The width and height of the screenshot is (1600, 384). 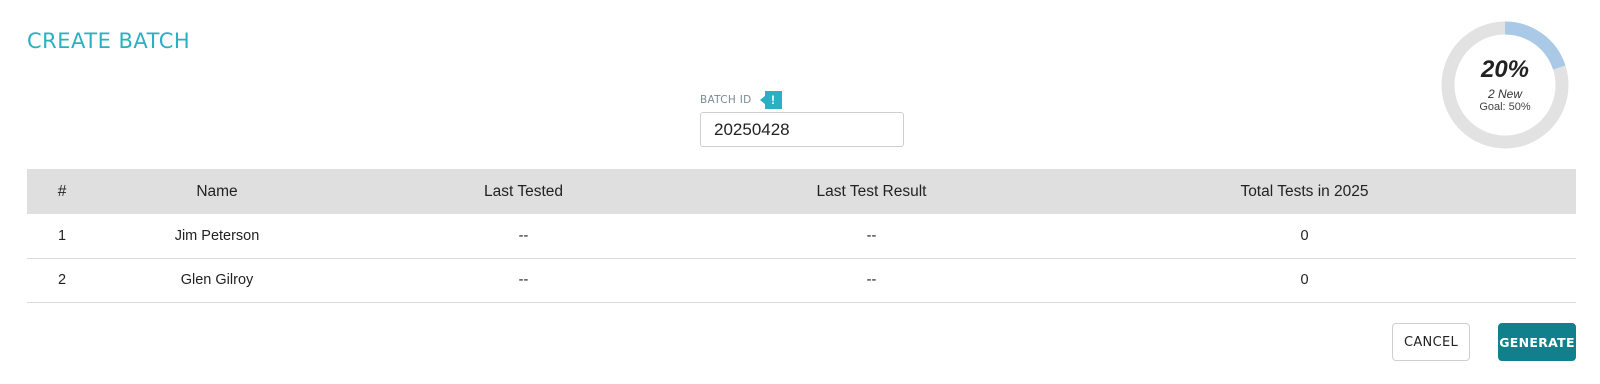 I want to click on batch-id-label-row: BATCH ID !, so click(x=802, y=100).